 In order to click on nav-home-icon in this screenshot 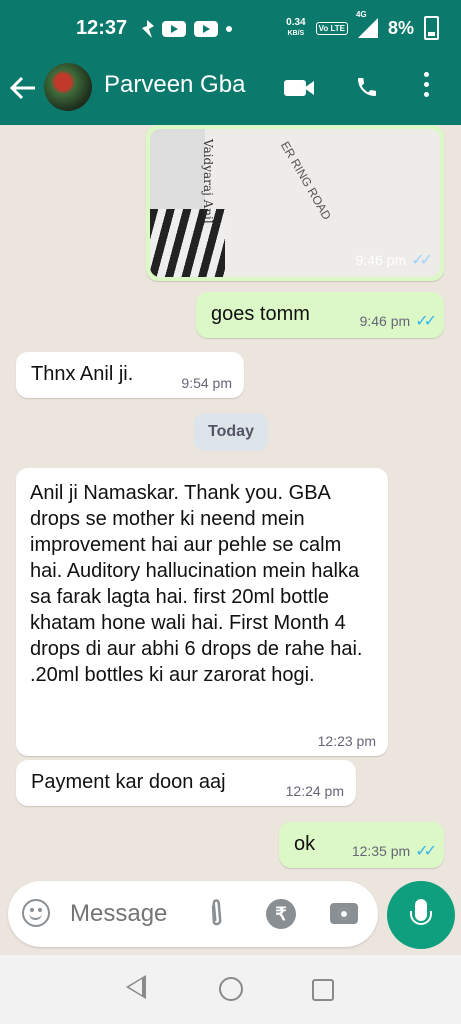, I will do `click(231, 989)`.